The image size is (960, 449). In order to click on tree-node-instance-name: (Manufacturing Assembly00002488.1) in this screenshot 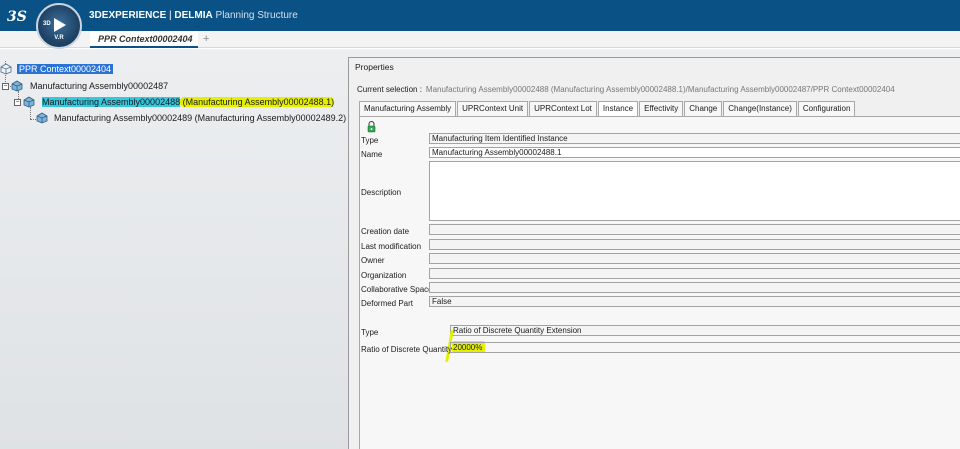, I will do `click(257, 102)`.